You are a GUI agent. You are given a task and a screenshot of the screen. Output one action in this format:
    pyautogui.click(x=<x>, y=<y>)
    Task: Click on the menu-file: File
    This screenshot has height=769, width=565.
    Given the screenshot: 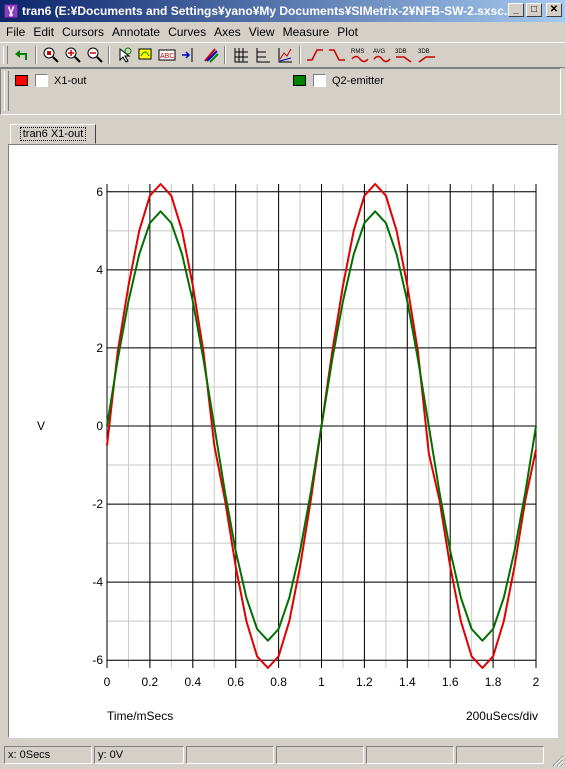 What is the action you would take?
    pyautogui.click(x=15, y=32)
    